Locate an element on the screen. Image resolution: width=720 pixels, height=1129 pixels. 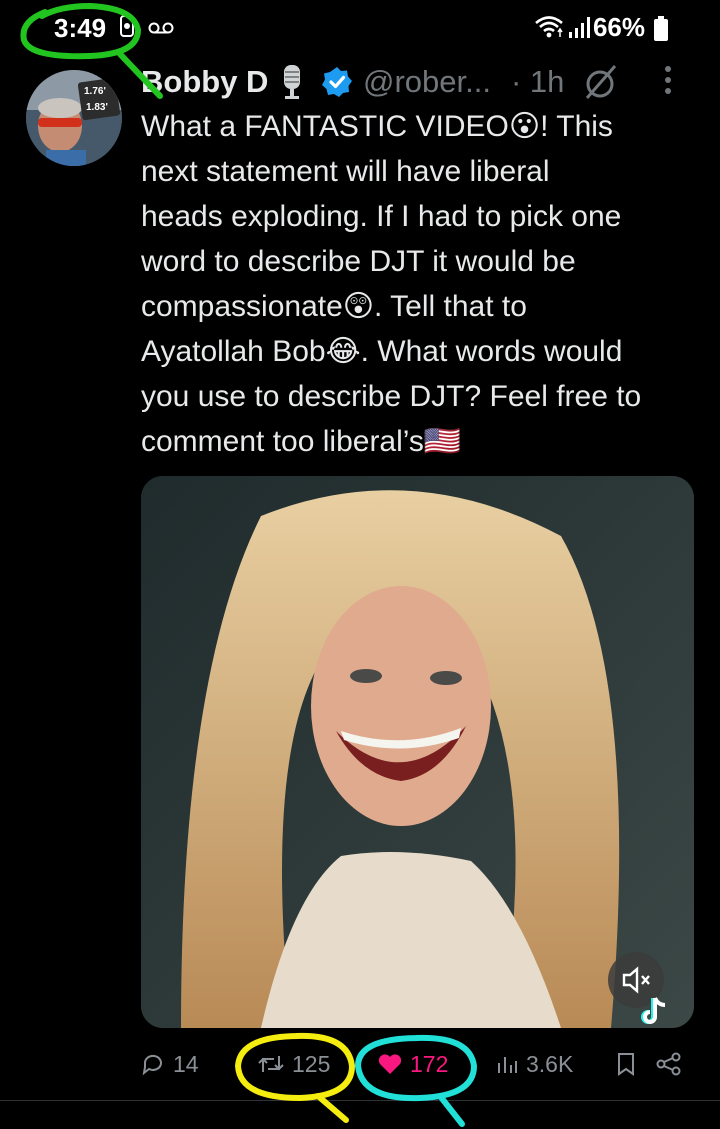
reply-icon is located at coordinates (152, 1065).